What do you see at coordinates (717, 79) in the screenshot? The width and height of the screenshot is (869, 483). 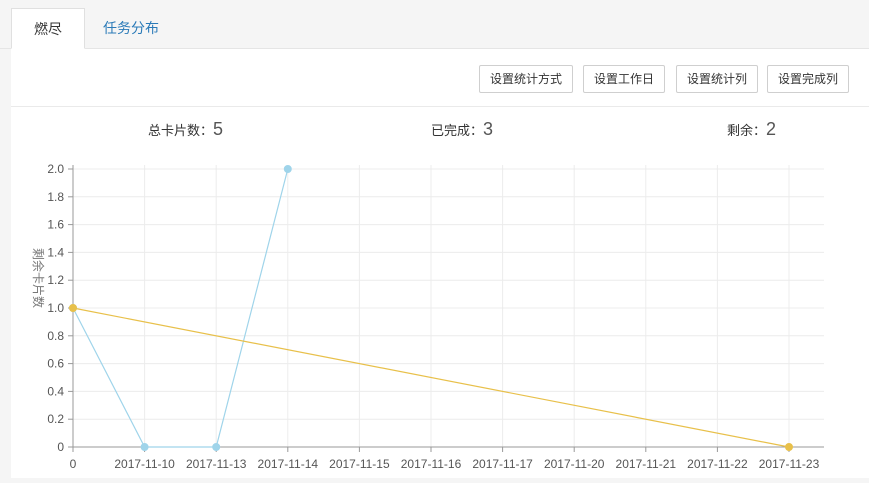 I see `set-stat-column-button: 设置统计列` at bounding box center [717, 79].